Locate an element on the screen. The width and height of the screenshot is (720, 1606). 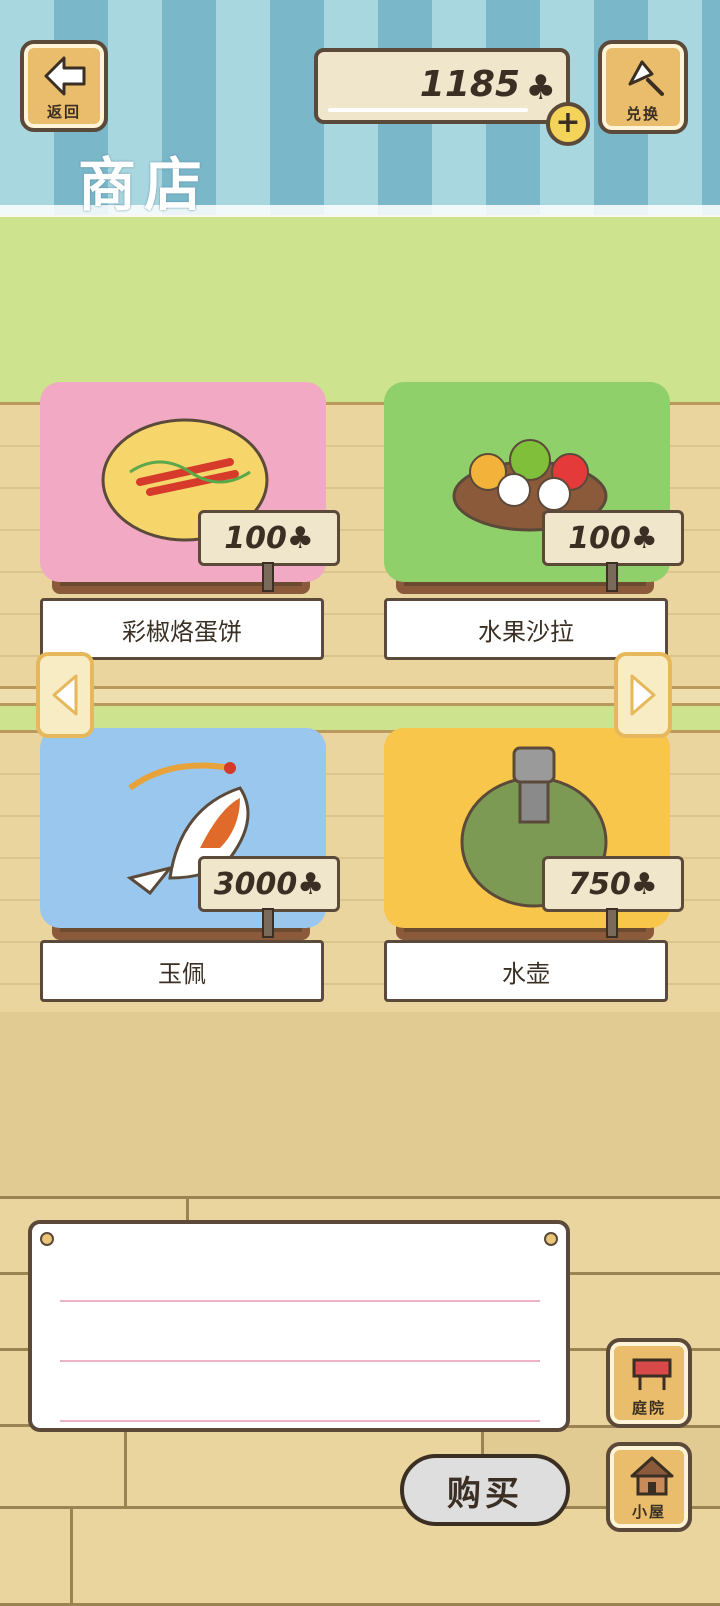
exchange-button: 兑换 is located at coordinates (643, 87).